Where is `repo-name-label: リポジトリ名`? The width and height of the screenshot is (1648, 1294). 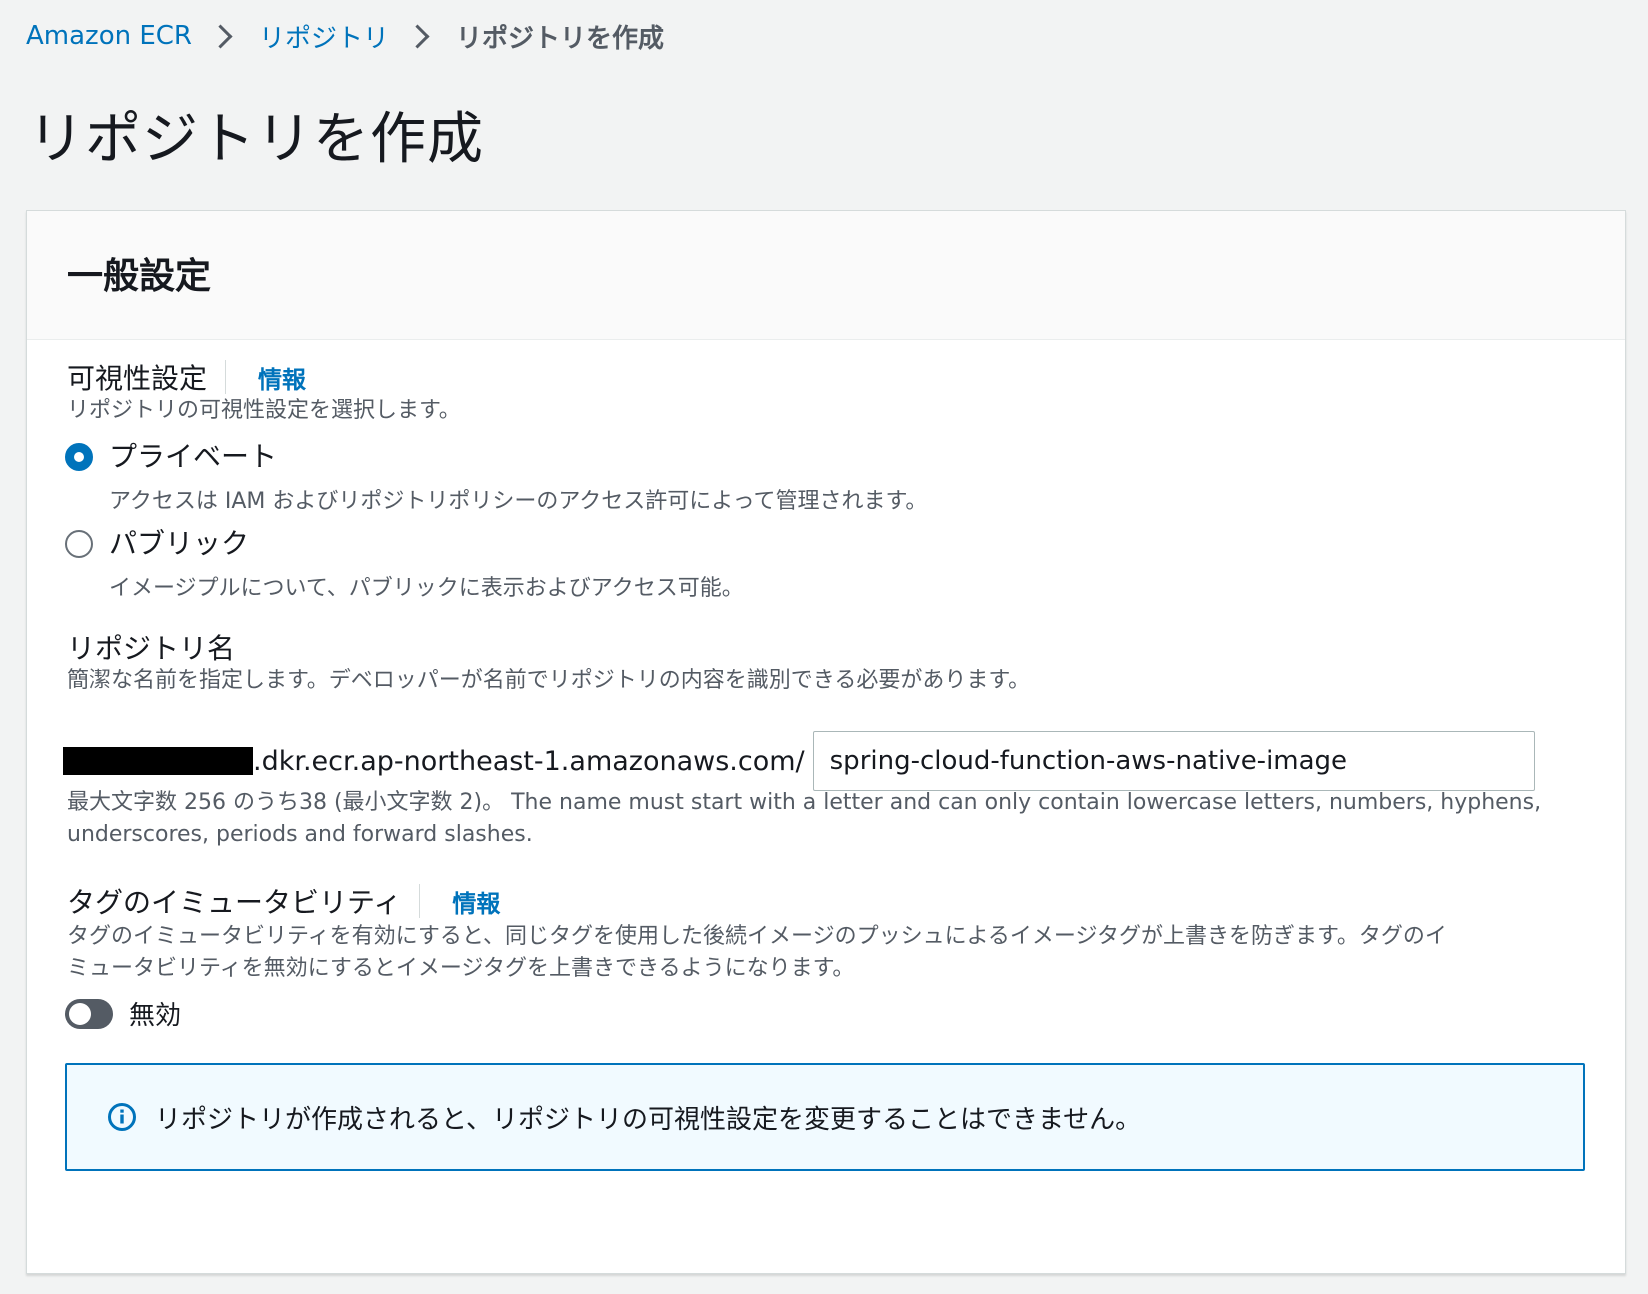 repo-name-label: リポジトリ名 is located at coordinates (151, 648).